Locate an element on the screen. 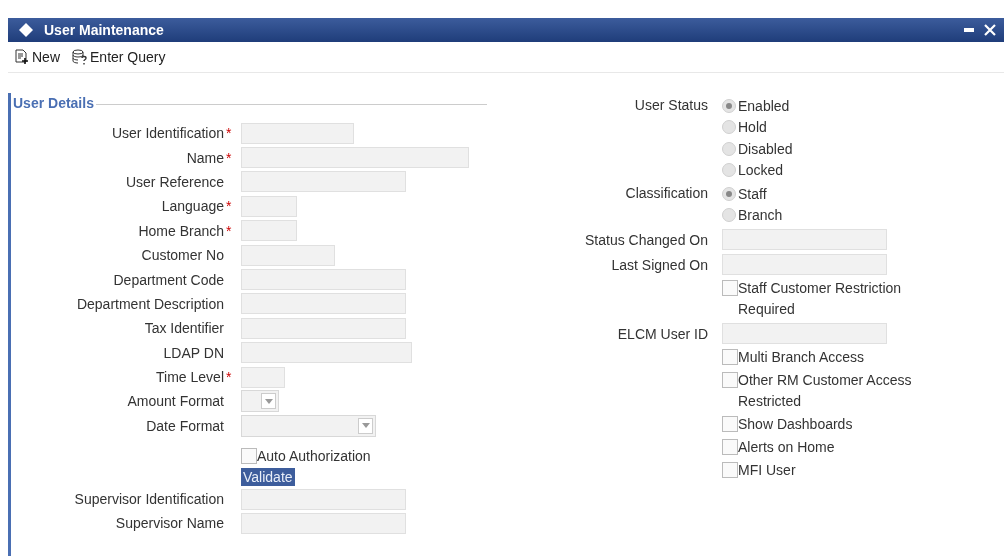 The height and width of the screenshot is (556, 1004). toolbar-query-button: Enter Query is located at coordinates (119, 57).